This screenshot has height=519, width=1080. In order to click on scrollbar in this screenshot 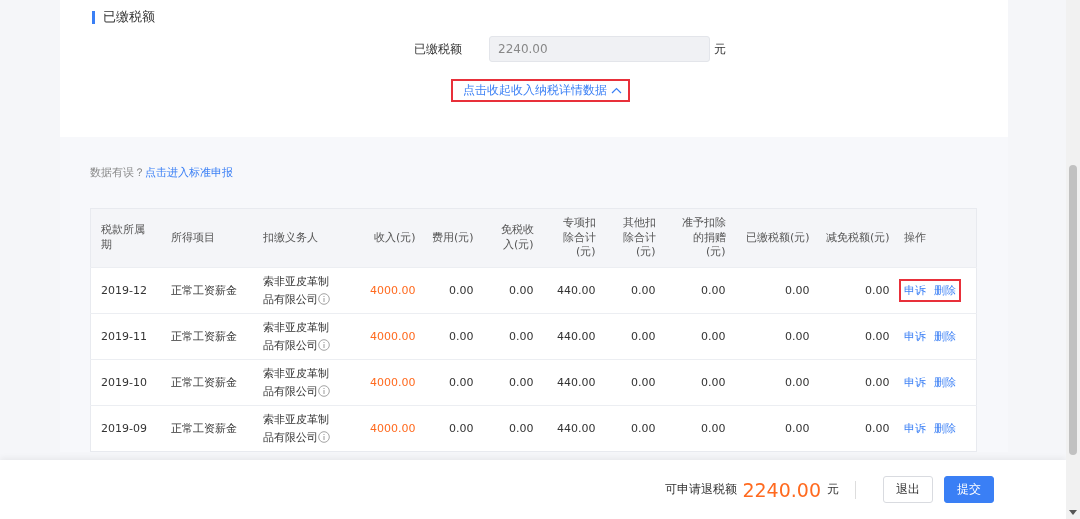, I will do `click(1073, 259)`.